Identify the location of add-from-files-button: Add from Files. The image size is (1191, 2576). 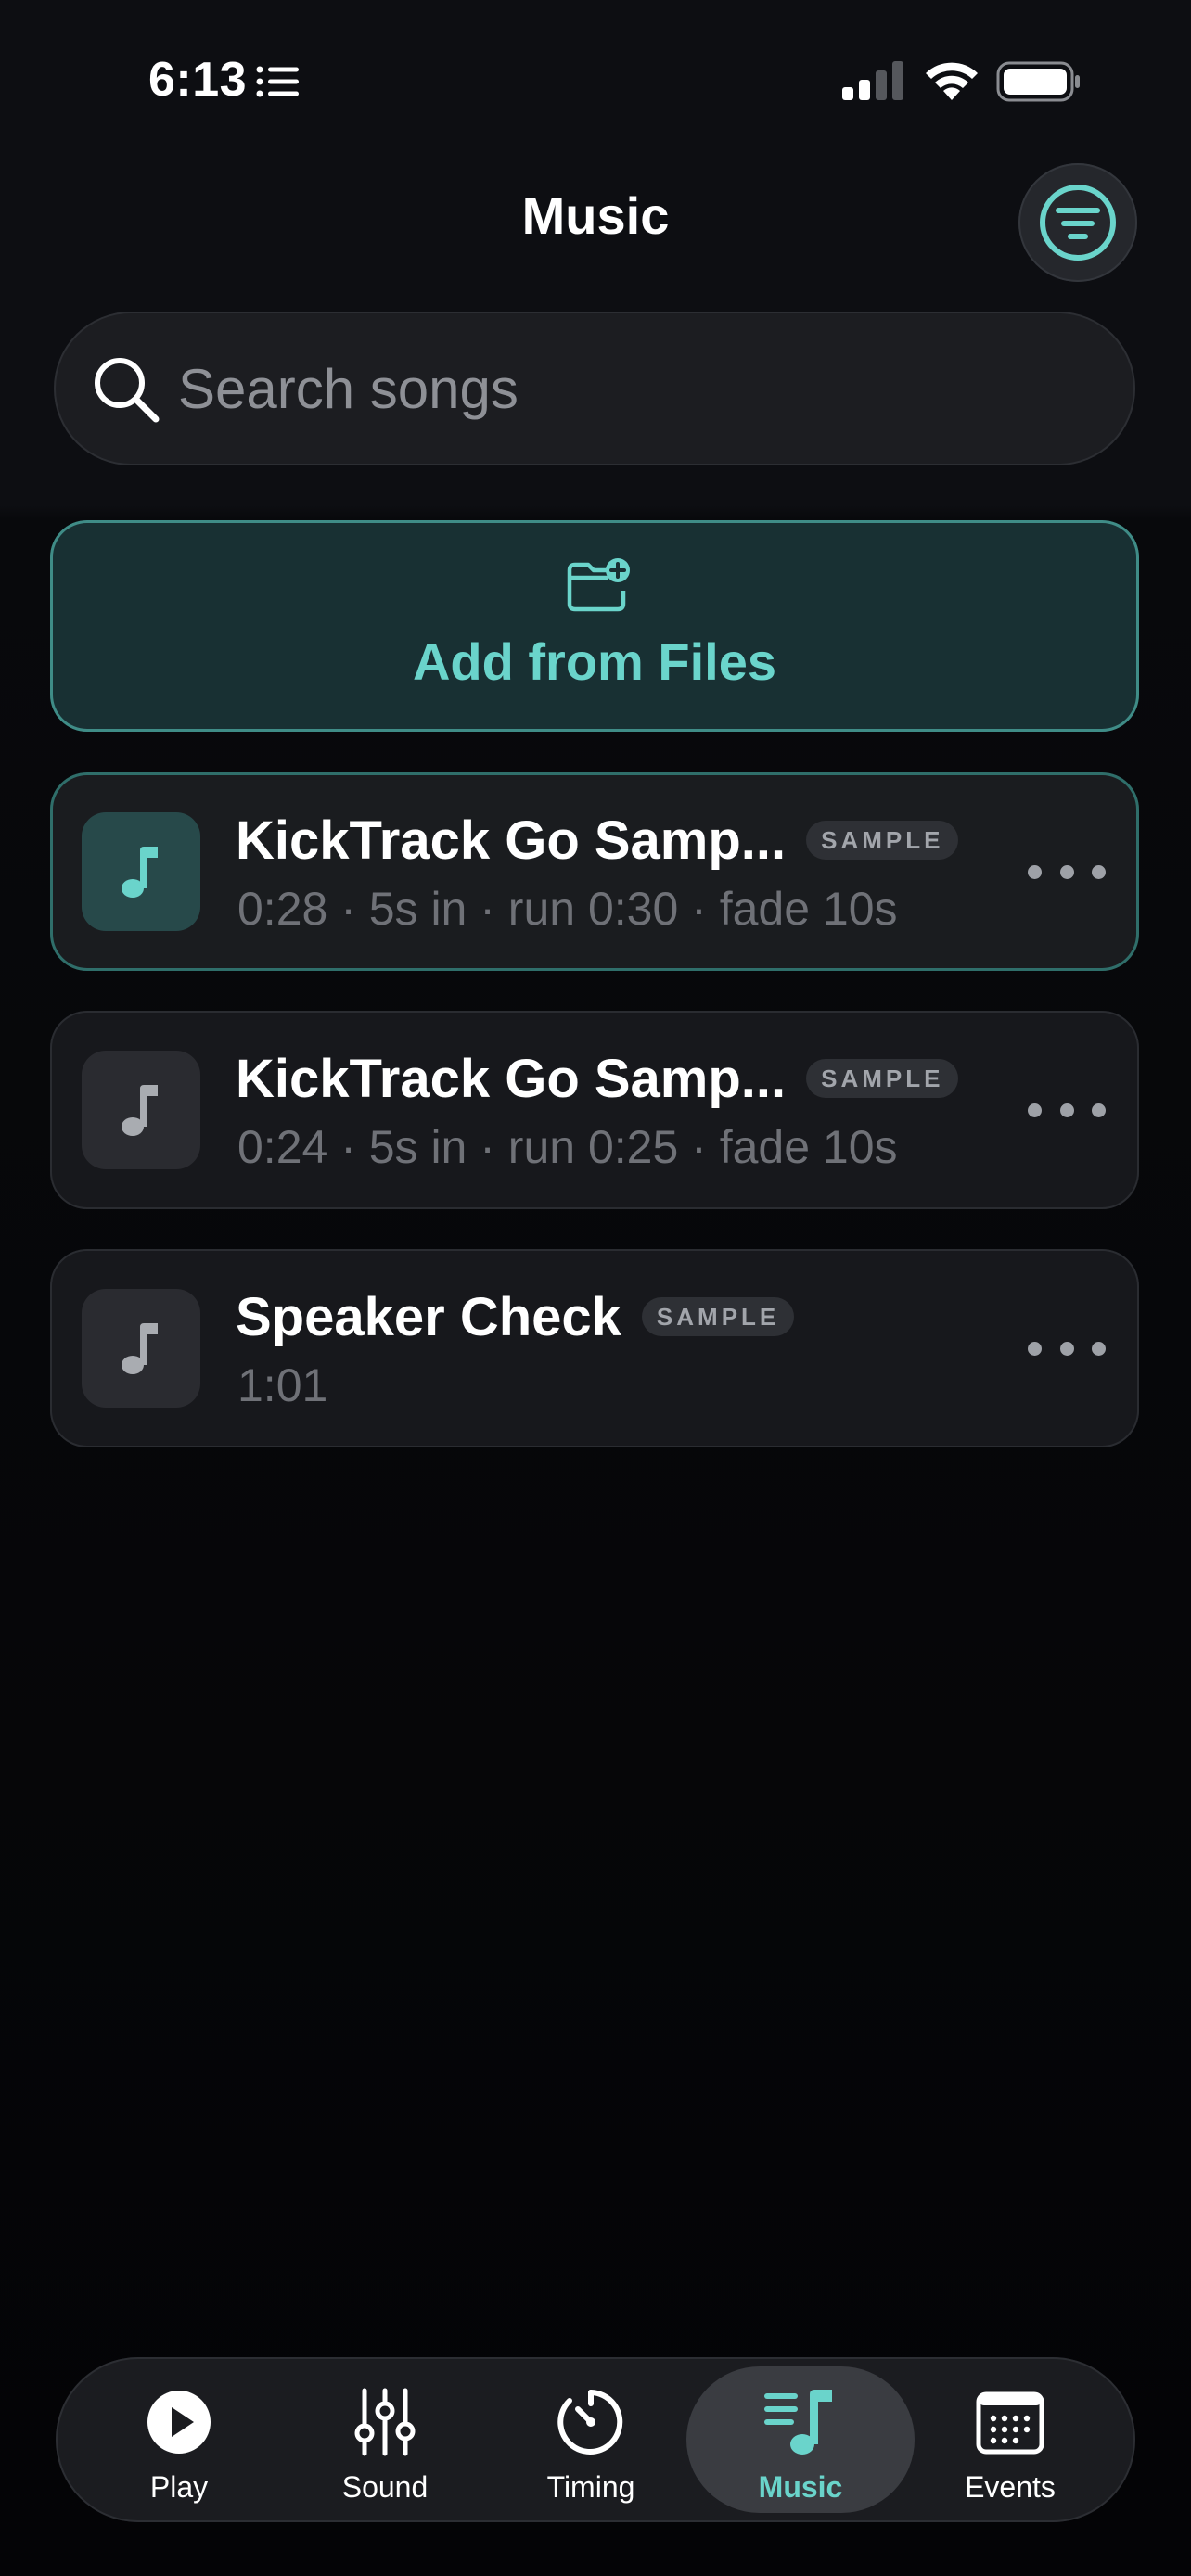
(594, 626).